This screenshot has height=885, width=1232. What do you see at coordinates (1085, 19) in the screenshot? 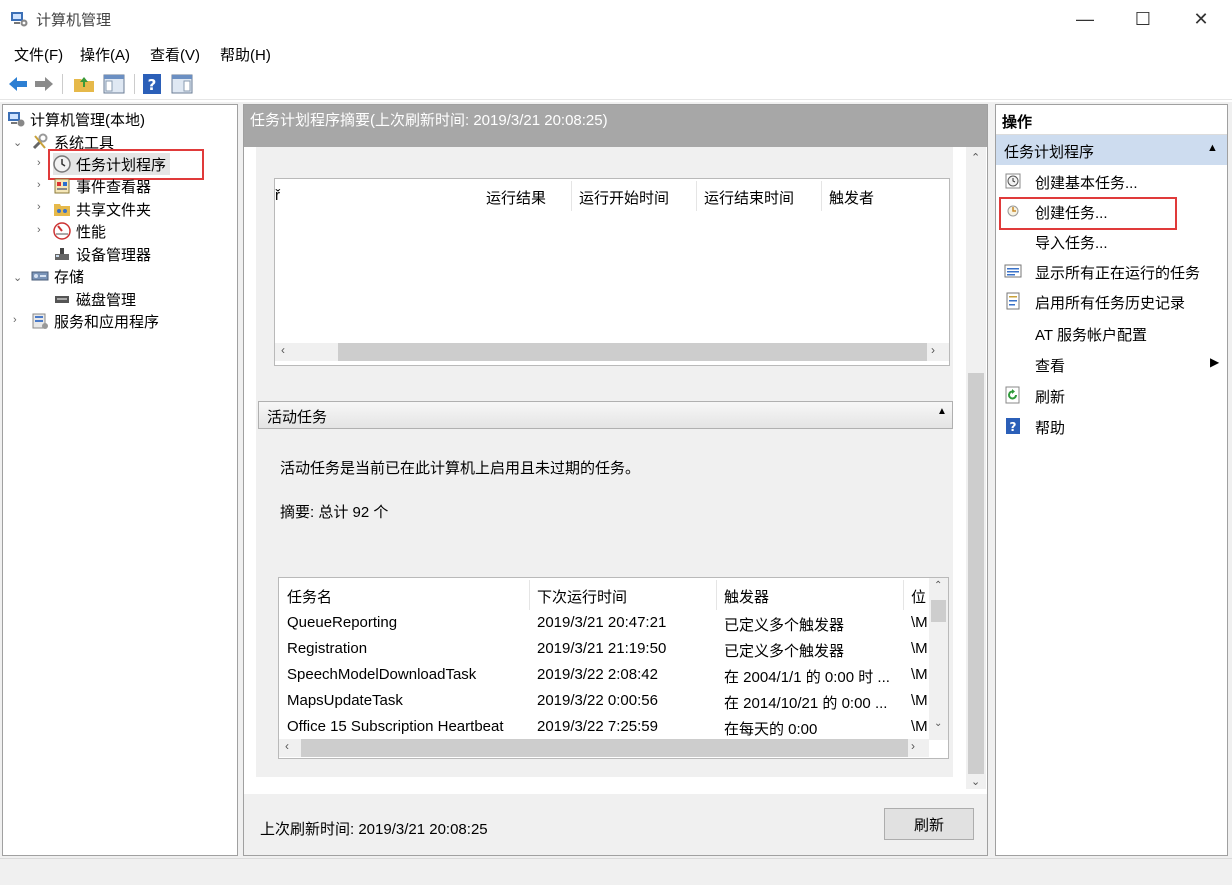
I see `minimize-button: —` at bounding box center [1085, 19].